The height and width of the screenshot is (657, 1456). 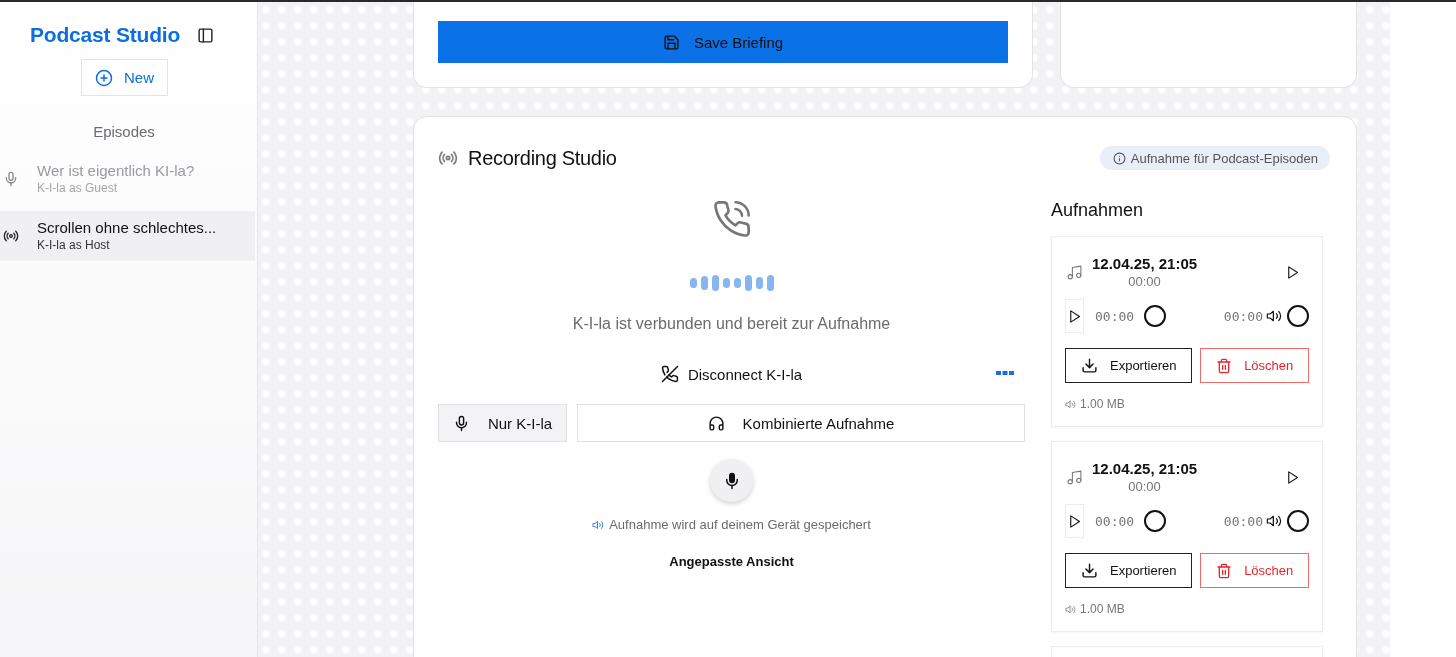 What do you see at coordinates (11, 179) in the screenshot?
I see `microphone-icon` at bounding box center [11, 179].